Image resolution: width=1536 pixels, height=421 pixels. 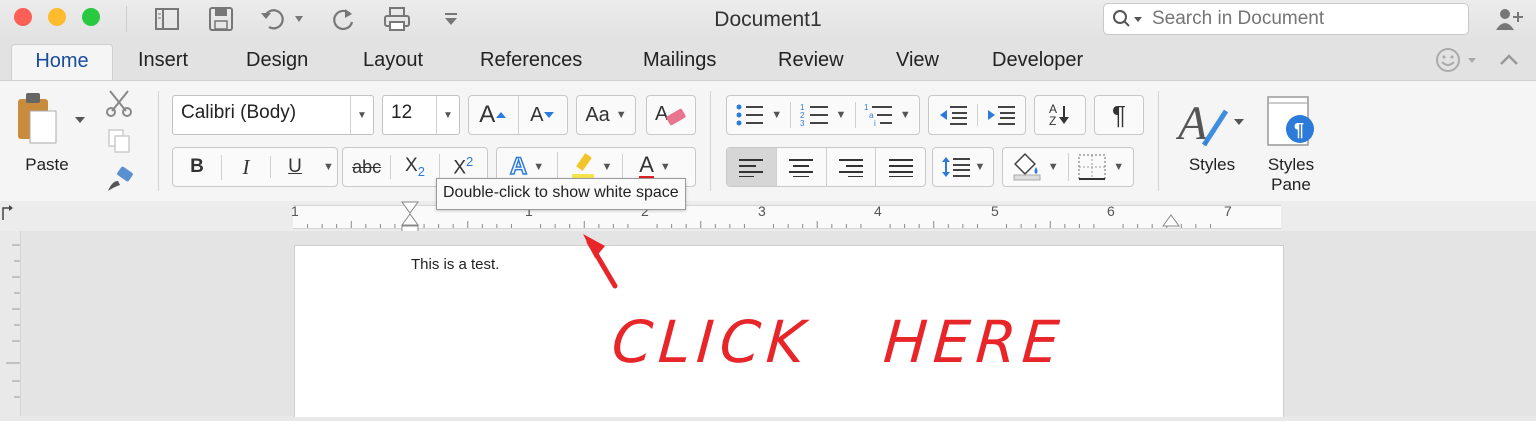 I want to click on multilevel-list-button: 1 a i ▼, so click(x=886, y=115).